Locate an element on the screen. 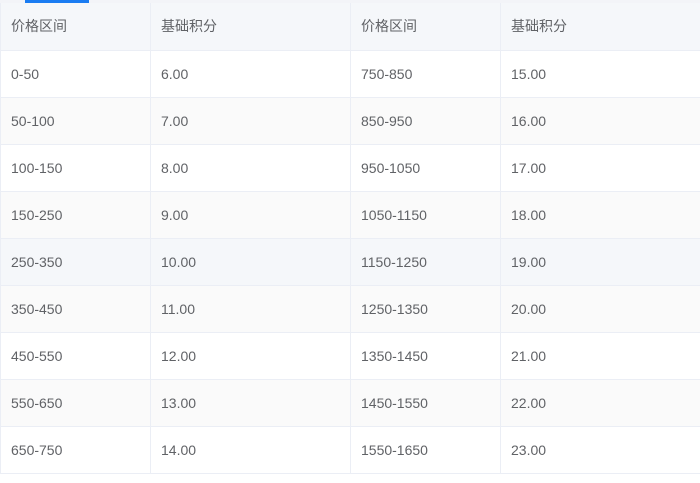  base-points-cell: 10.00 is located at coordinates (250, 262).